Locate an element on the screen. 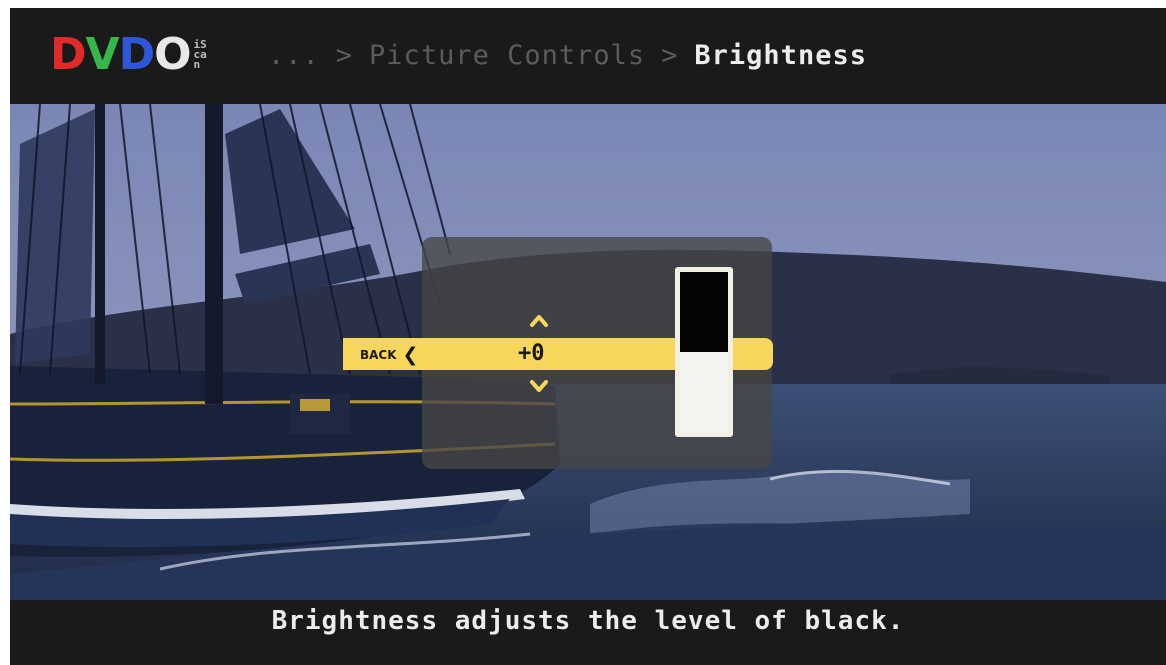  footer-bar: Brightness adjusts the level of black. is located at coordinates (588, 632).